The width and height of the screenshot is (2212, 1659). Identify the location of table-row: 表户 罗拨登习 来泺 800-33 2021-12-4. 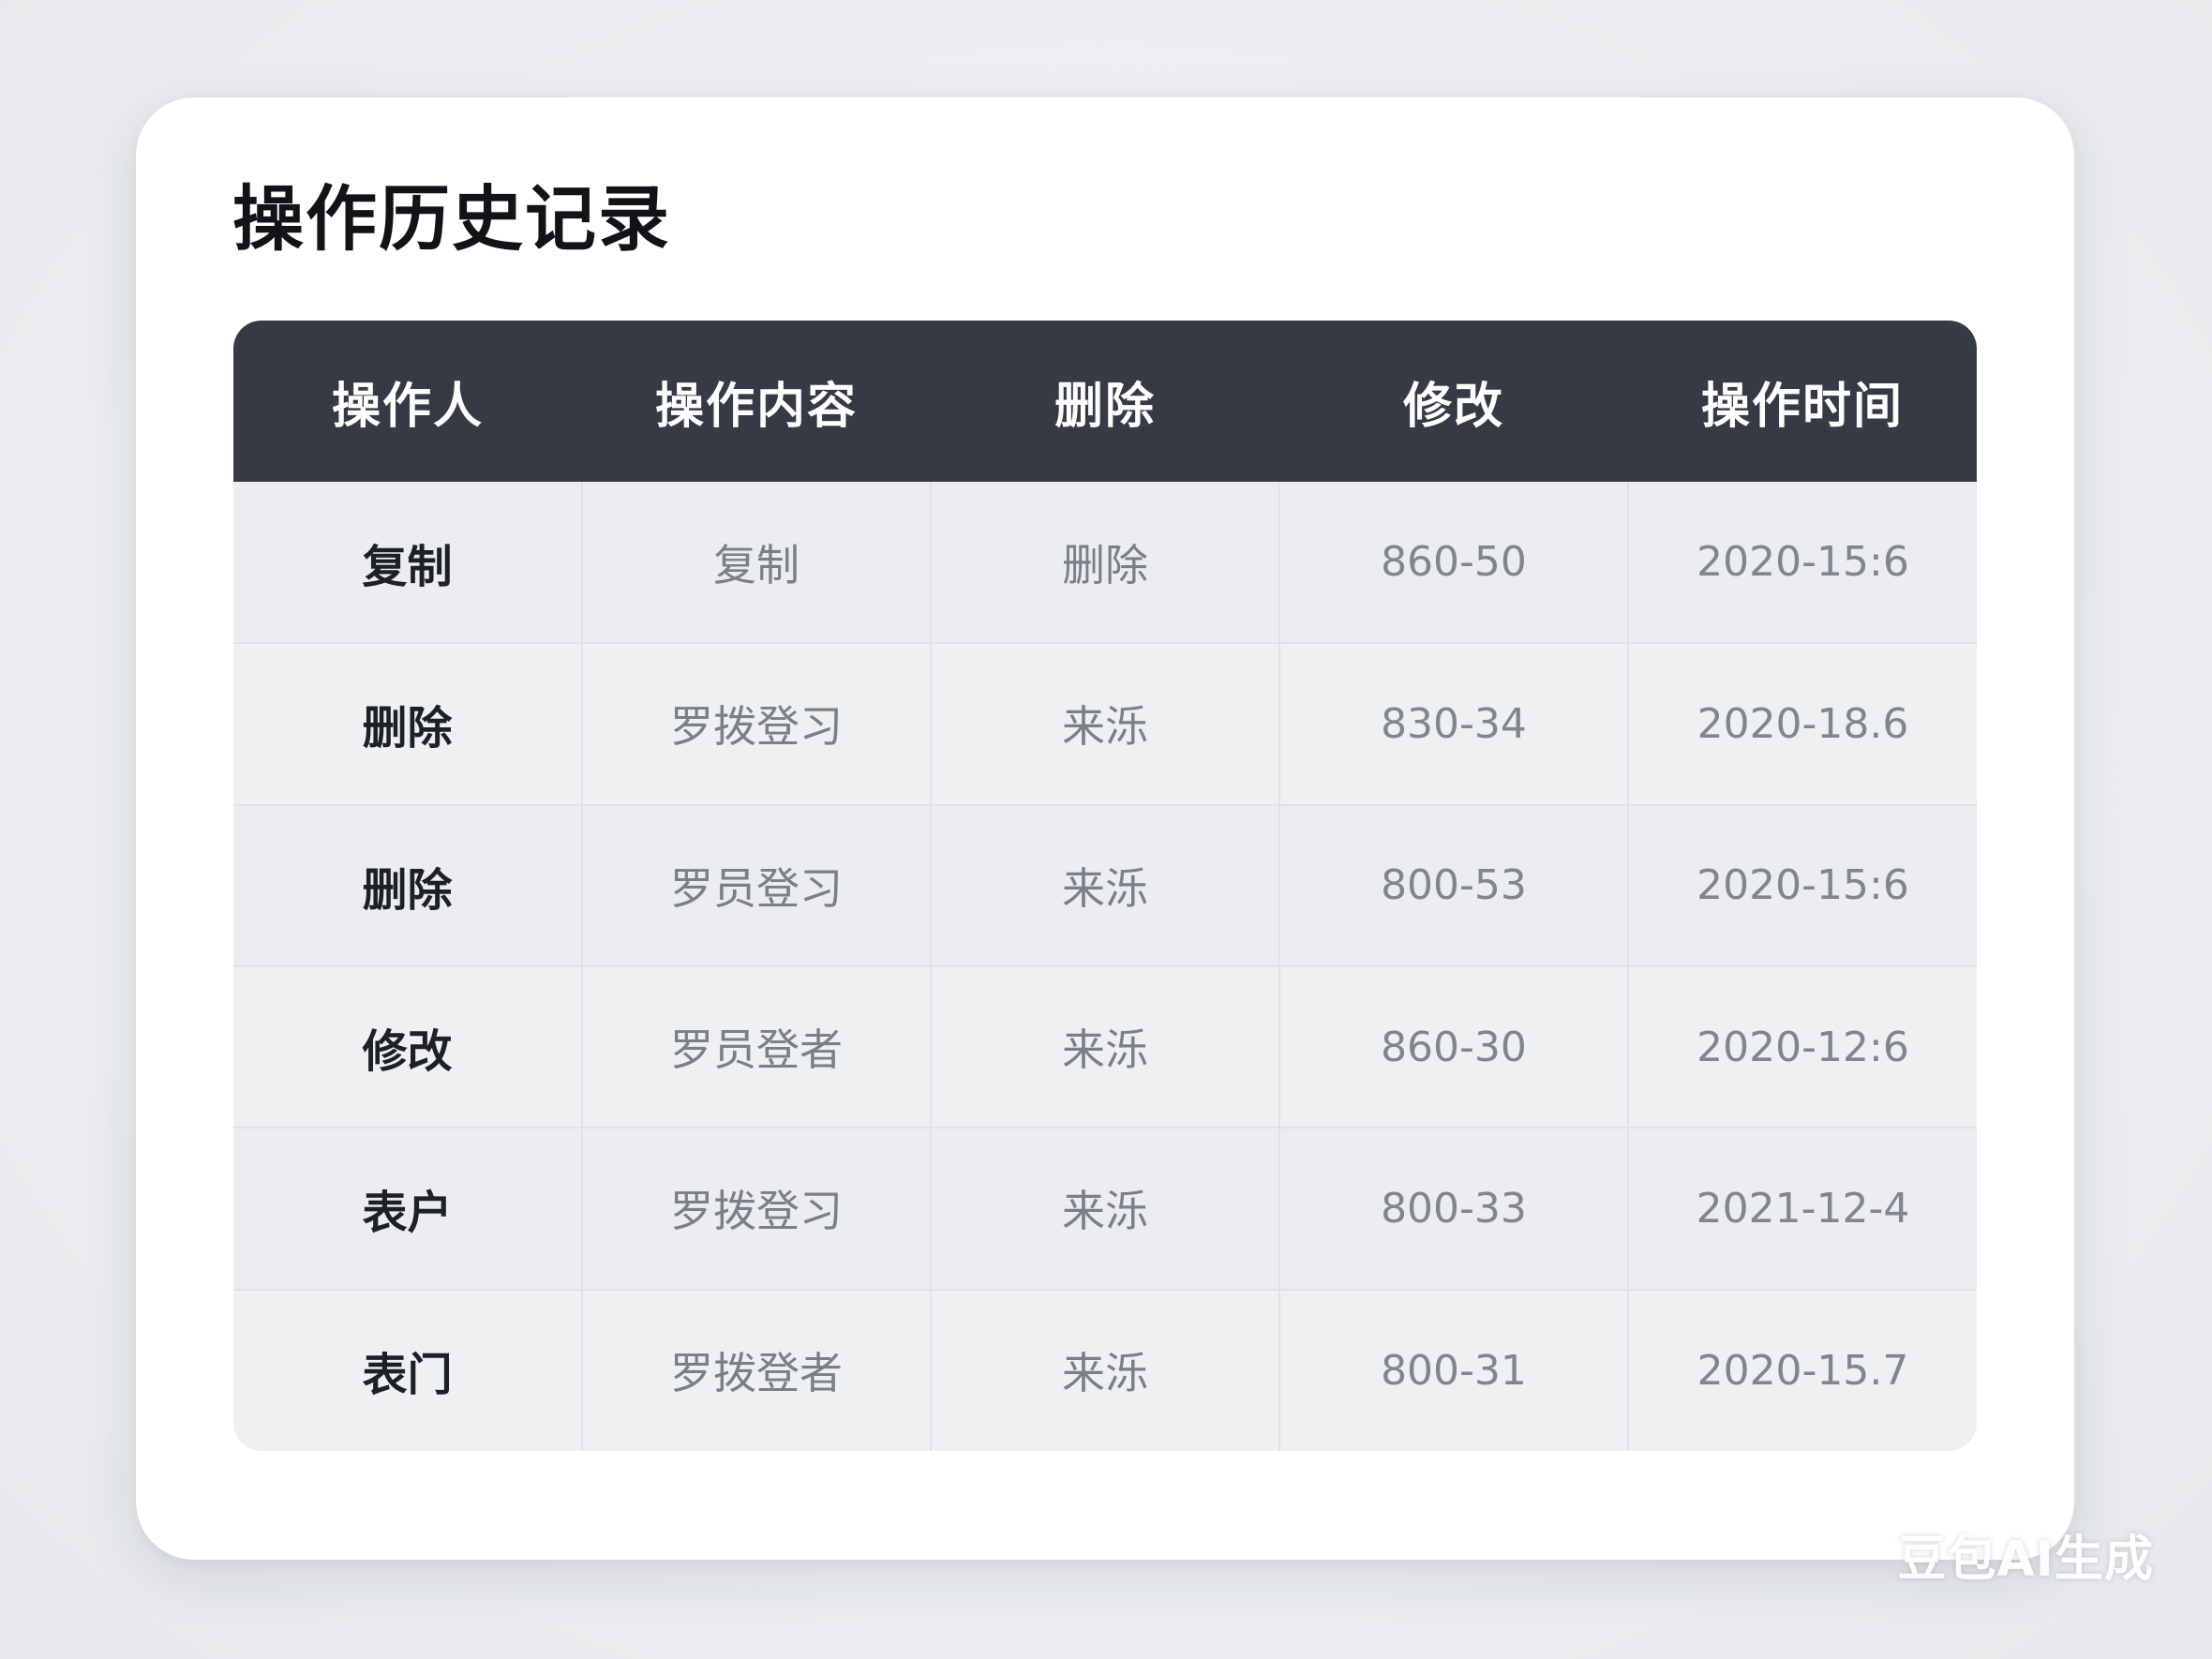
(1105, 1209).